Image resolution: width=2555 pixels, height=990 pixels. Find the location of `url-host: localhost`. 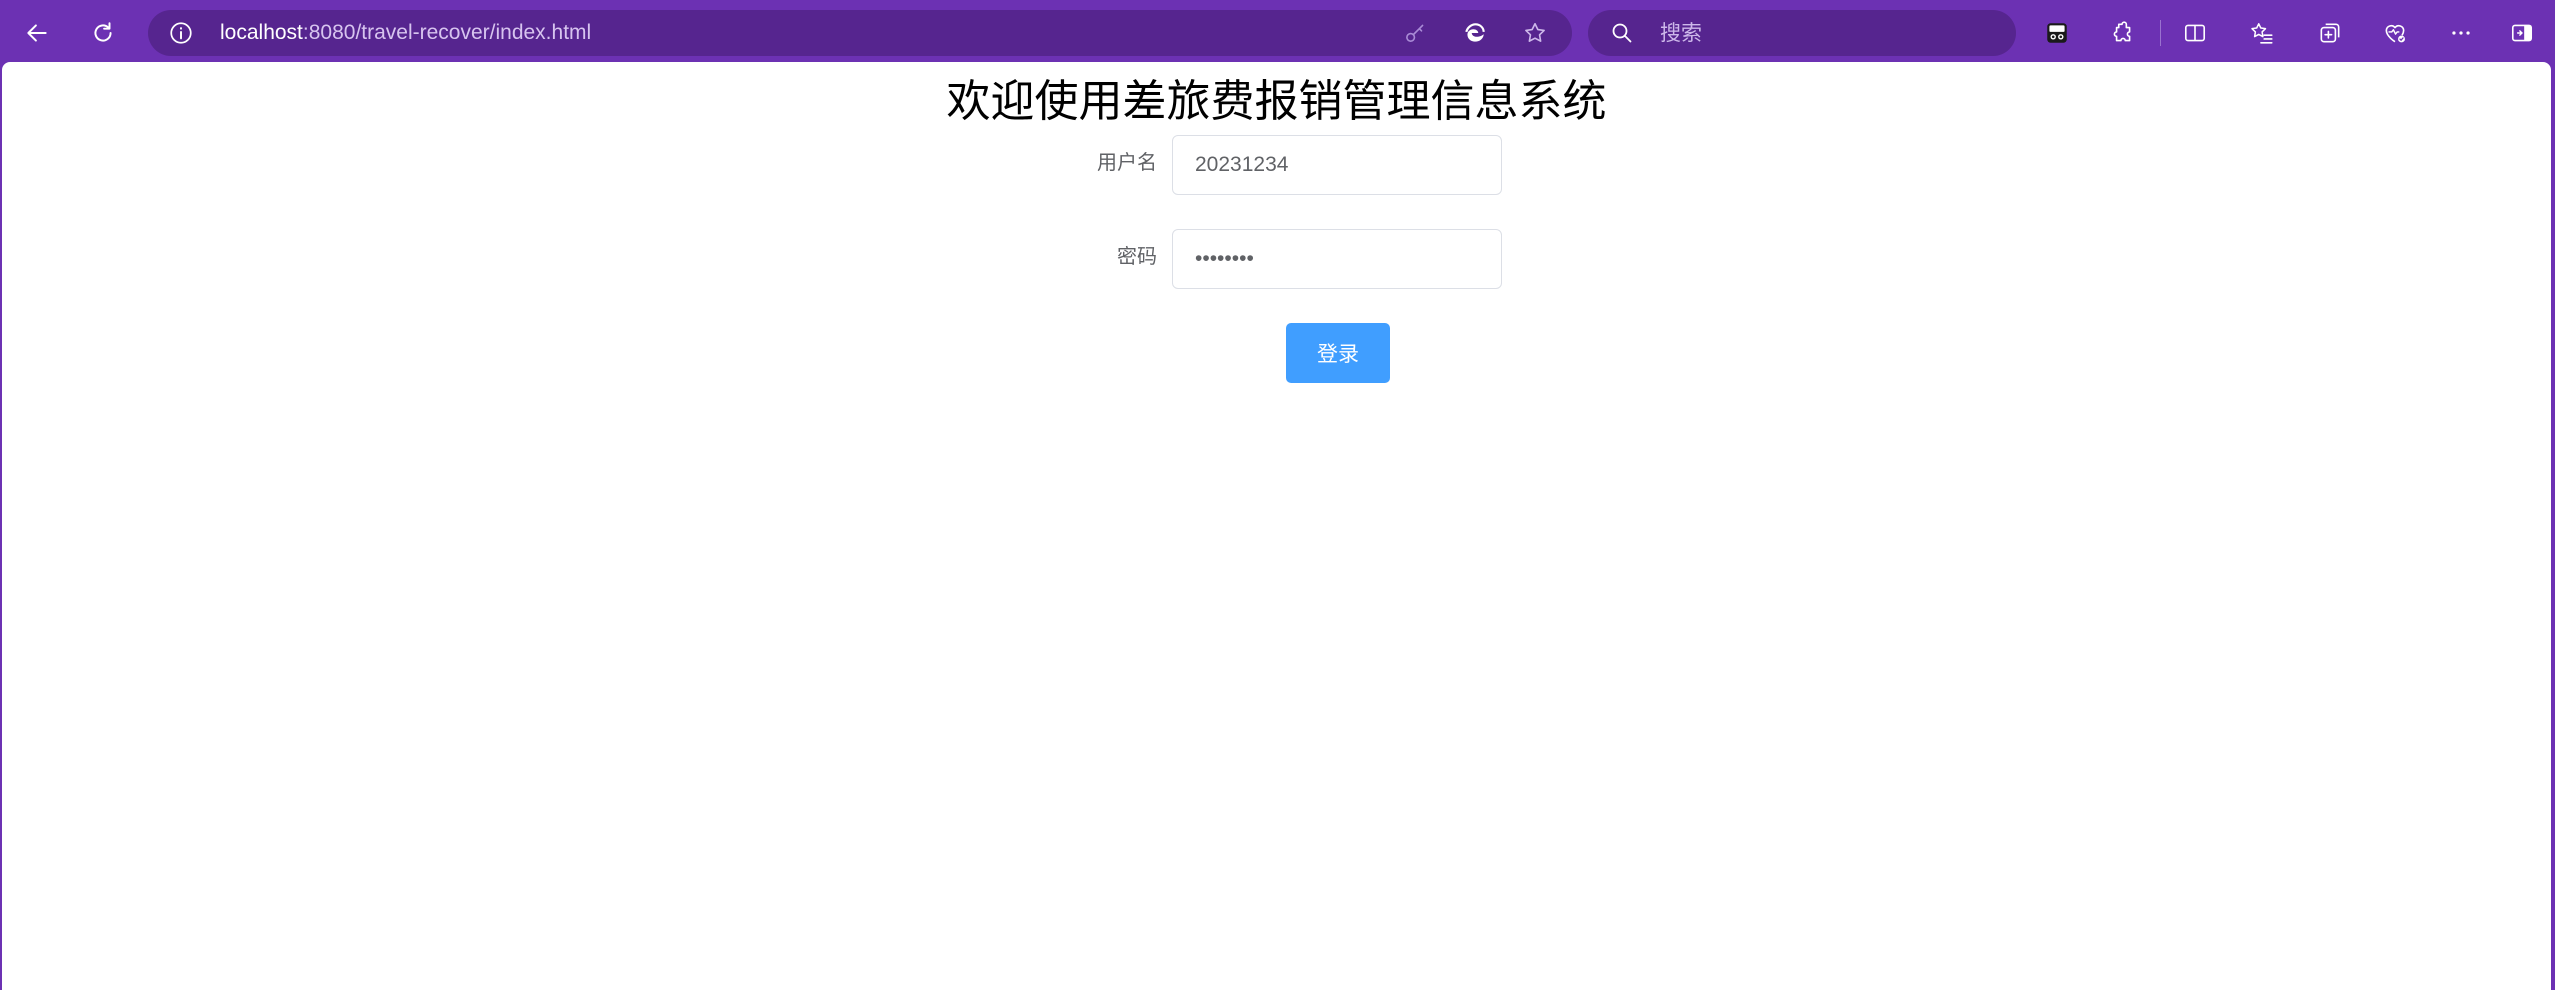

url-host: localhost is located at coordinates (261, 32).